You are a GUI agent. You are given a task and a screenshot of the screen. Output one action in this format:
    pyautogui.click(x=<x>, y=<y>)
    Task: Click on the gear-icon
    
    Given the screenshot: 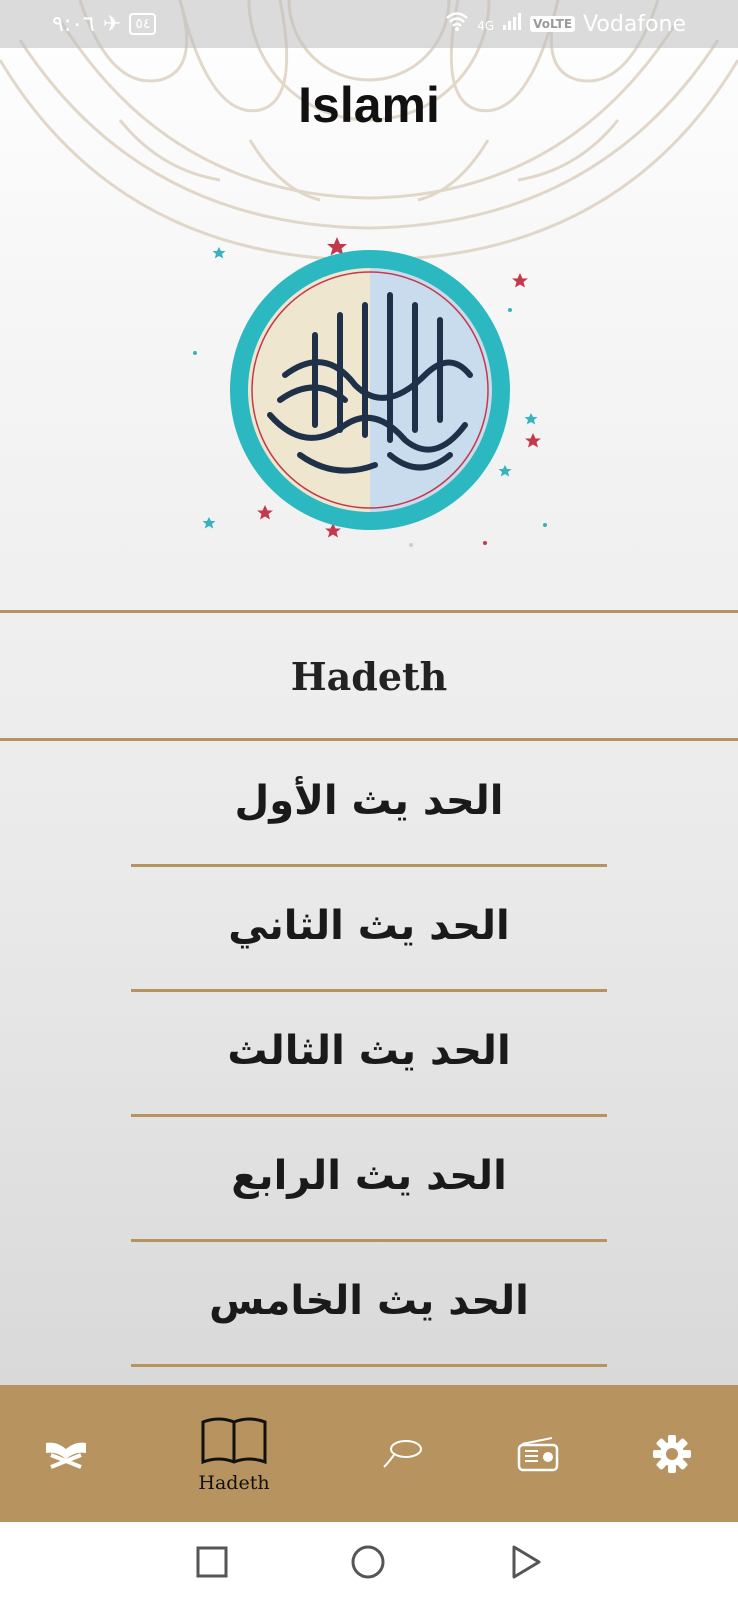 What is the action you would take?
    pyautogui.click(x=672, y=1453)
    